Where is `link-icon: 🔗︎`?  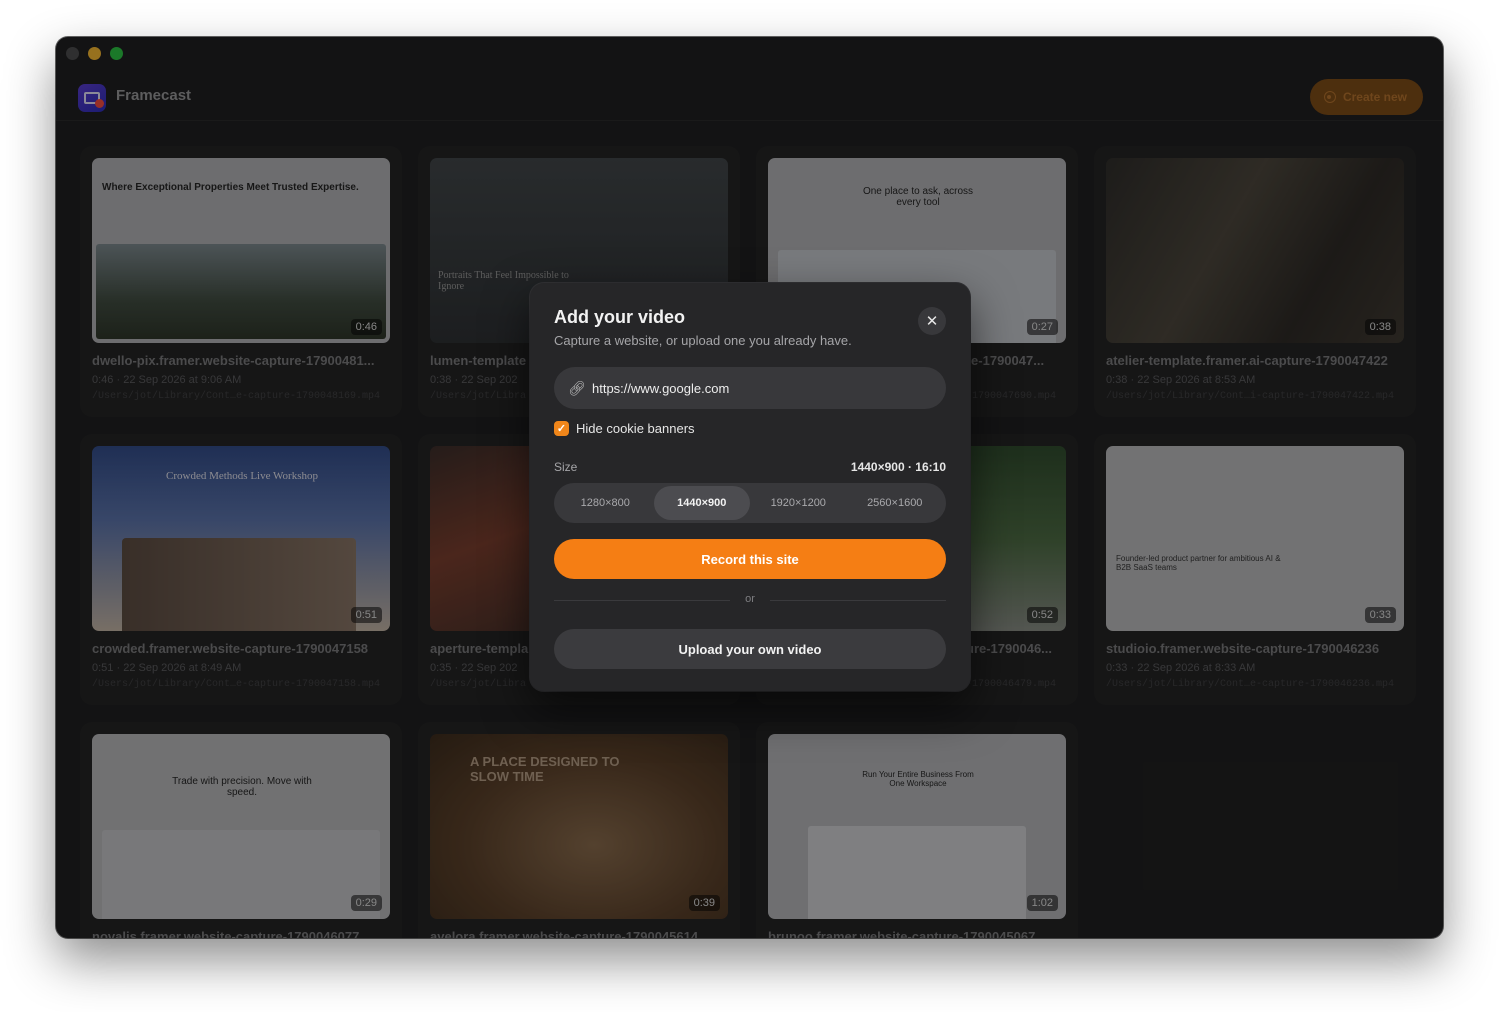 link-icon: 🔗︎ is located at coordinates (577, 388).